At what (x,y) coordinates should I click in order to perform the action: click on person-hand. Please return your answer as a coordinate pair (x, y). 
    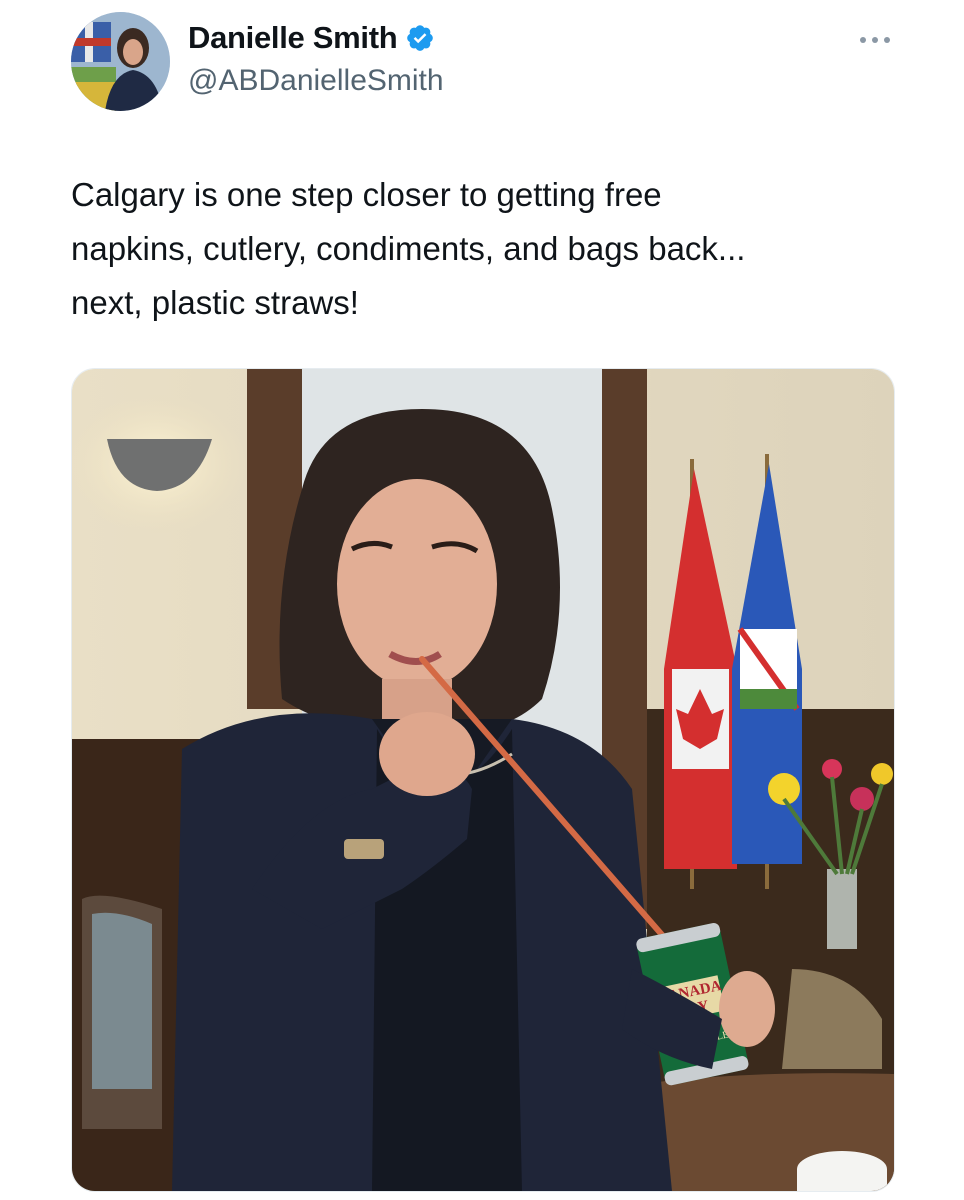
    Looking at the image, I should click on (427, 754).